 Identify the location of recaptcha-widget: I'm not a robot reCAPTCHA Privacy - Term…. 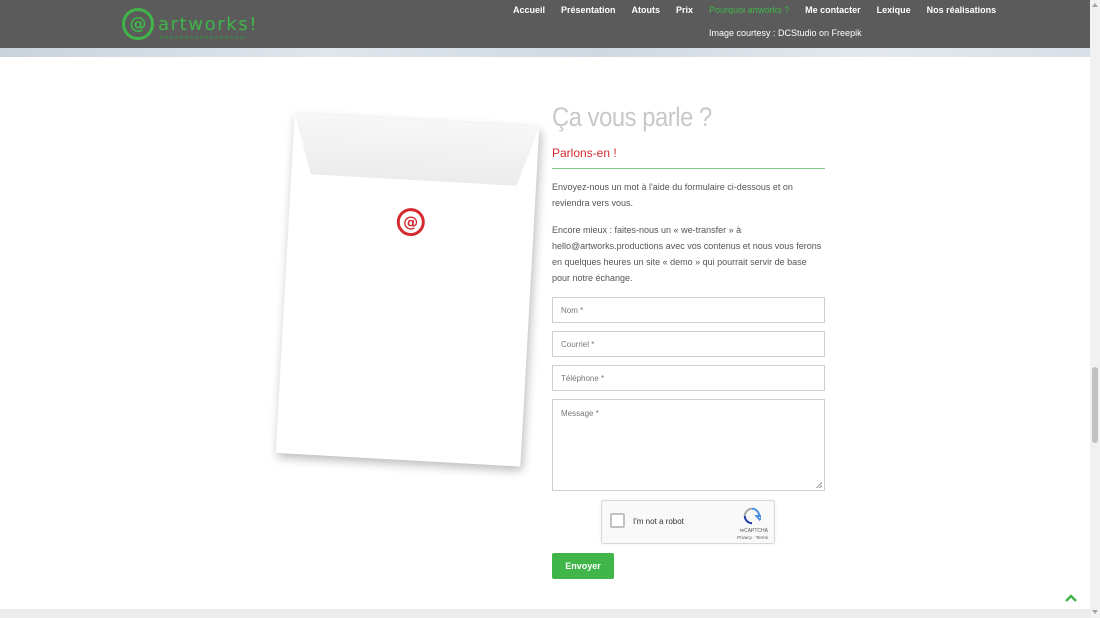
(688, 522).